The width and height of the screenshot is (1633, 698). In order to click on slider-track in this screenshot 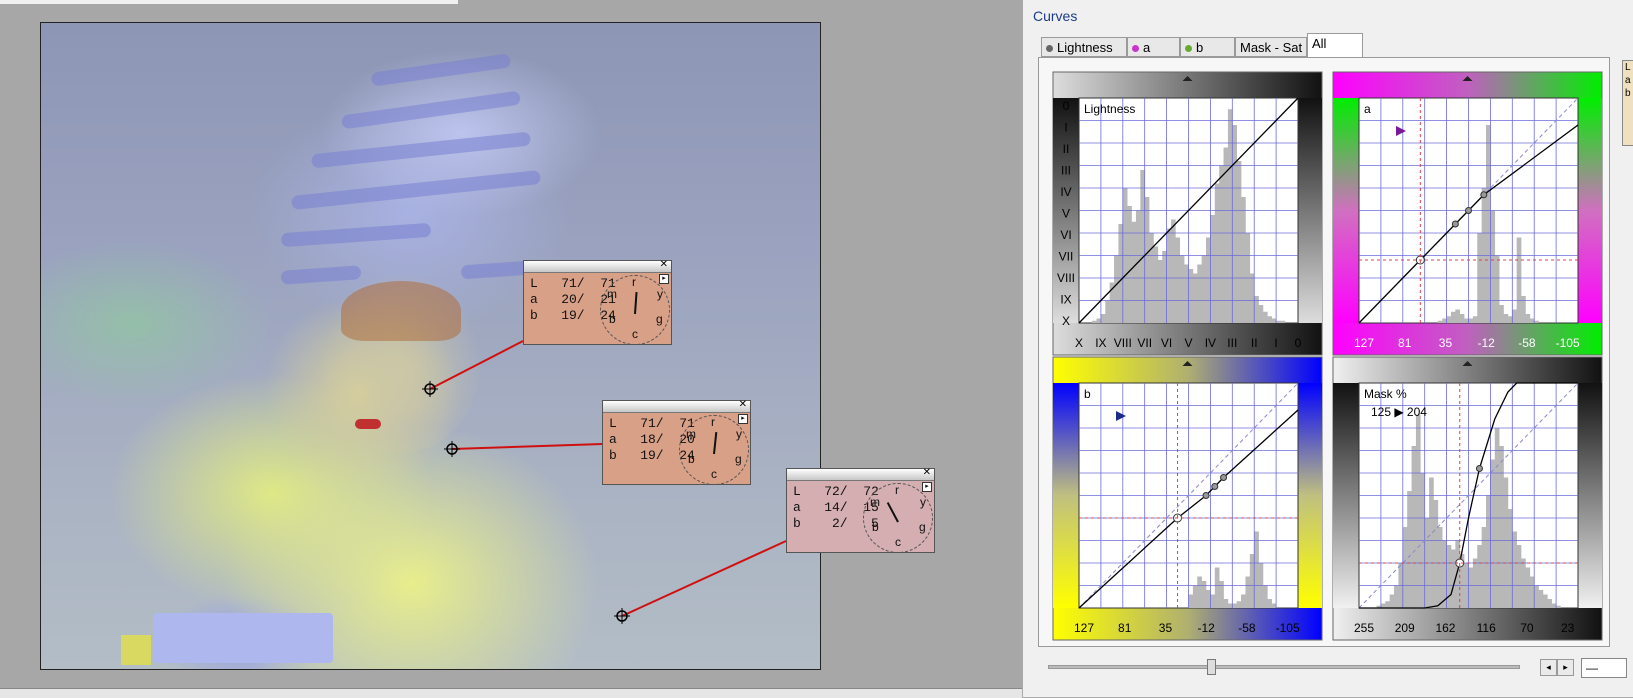, I will do `click(1283, 667)`.